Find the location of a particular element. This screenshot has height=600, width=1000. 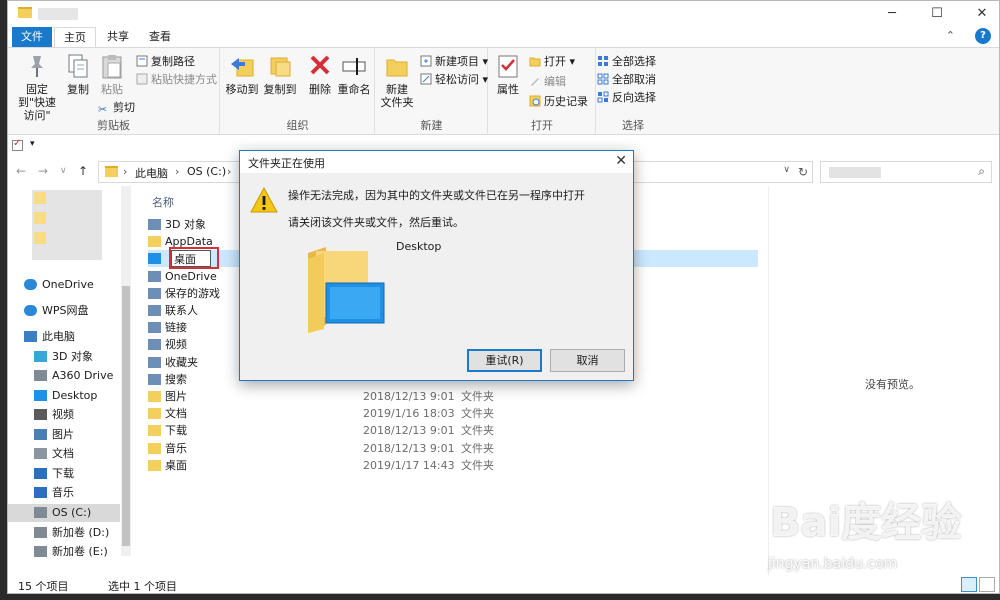

back-icon: ← is located at coordinates (21, 171).